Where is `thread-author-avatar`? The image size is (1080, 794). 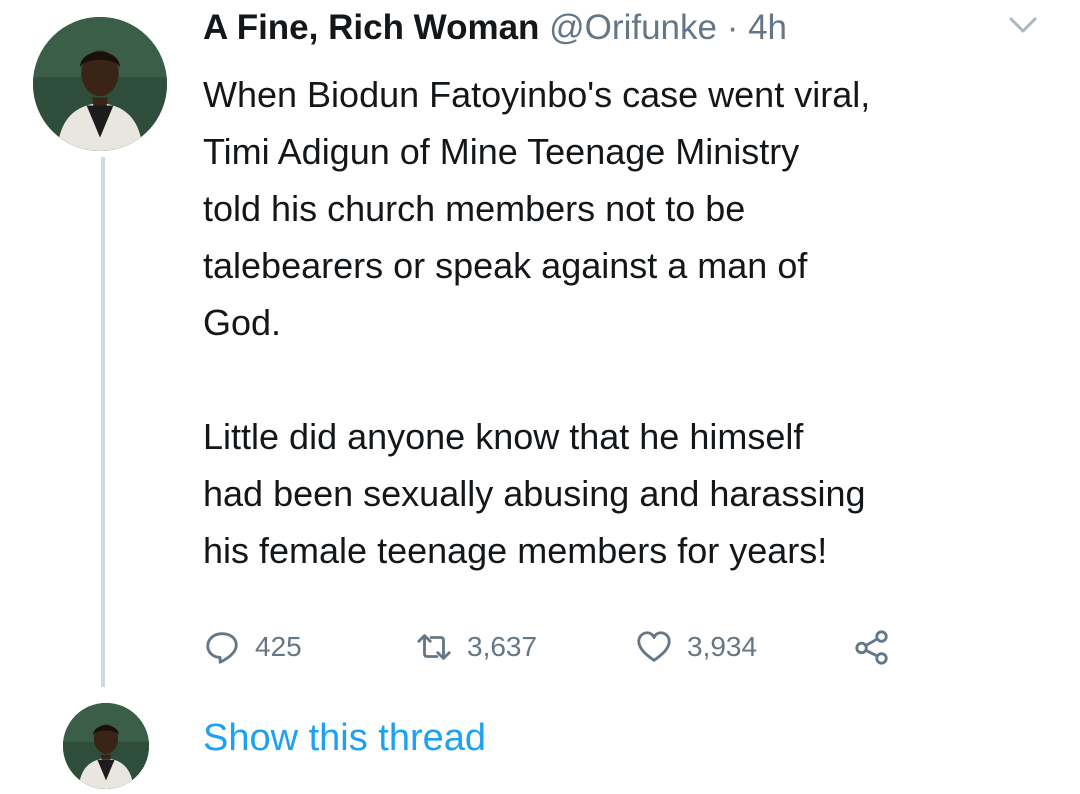 thread-author-avatar is located at coordinates (106, 746).